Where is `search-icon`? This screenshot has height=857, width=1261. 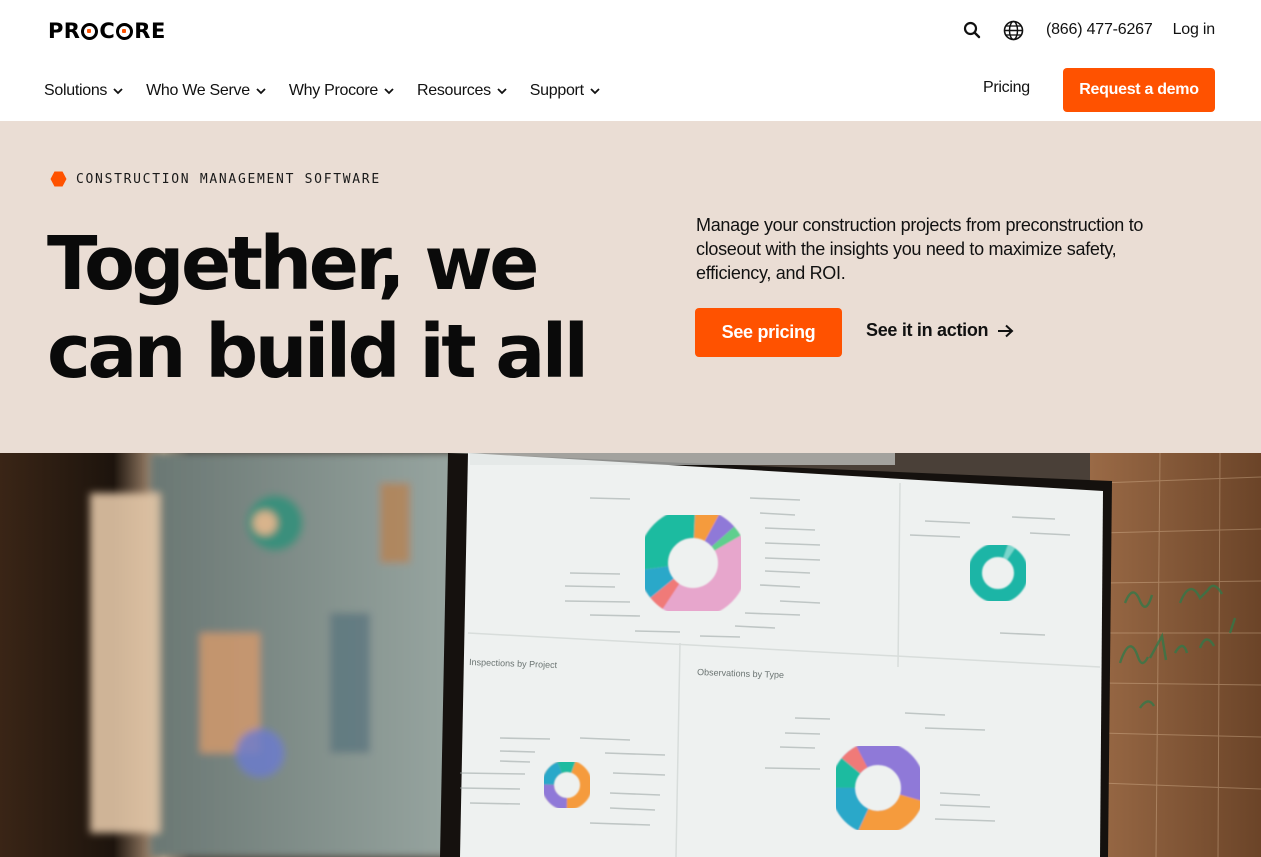
search-icon is located at coordinates (972, 30).